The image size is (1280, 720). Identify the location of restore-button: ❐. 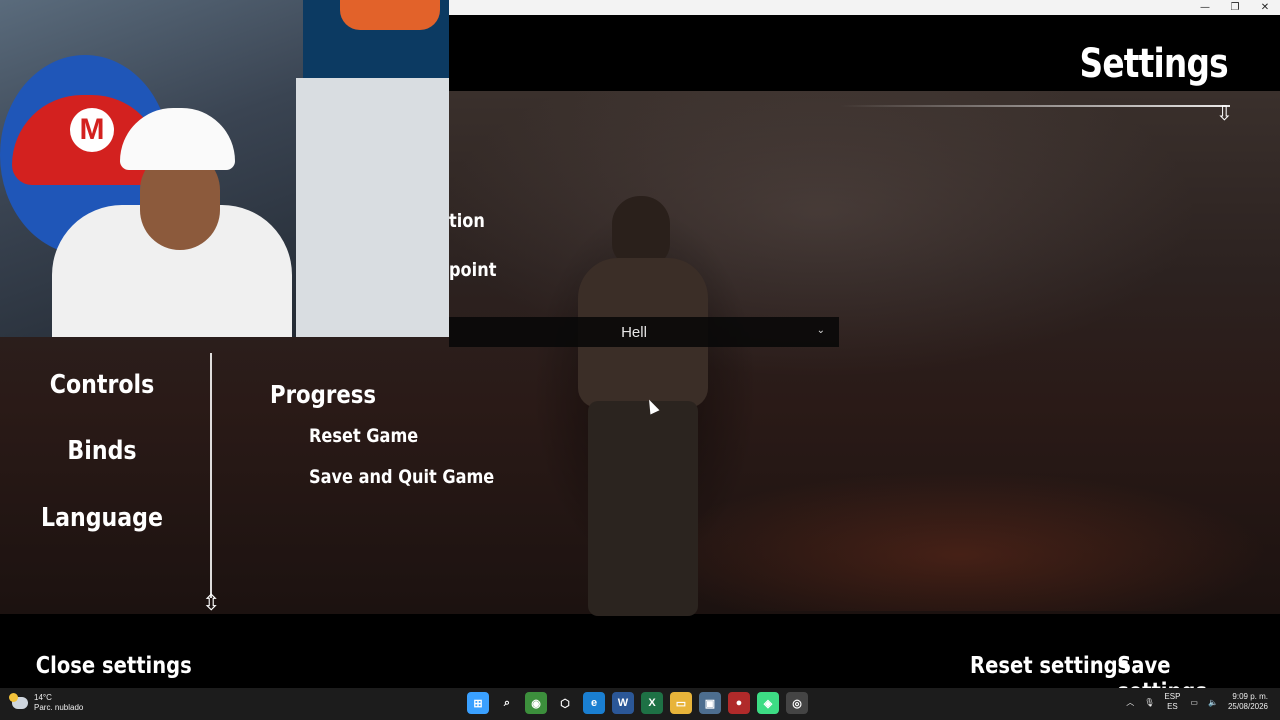
(1235, 7).